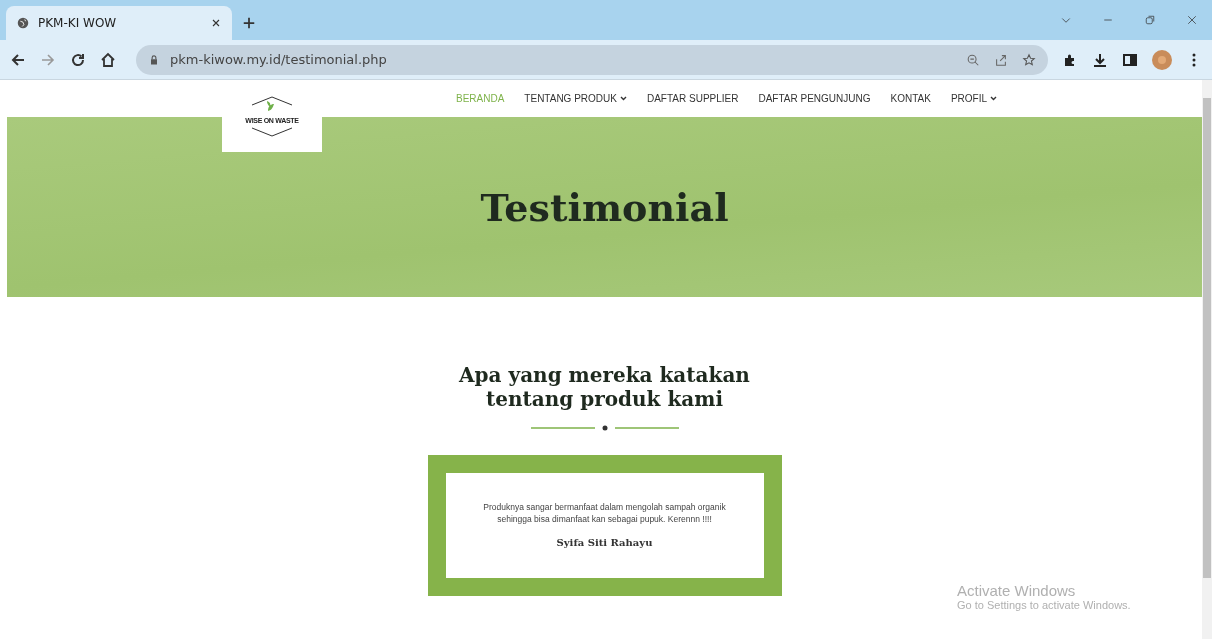 Image resolution: width=1212 pixels, height=639 pixels. I want to click on forward-arrow-icon, so click(48, 59).